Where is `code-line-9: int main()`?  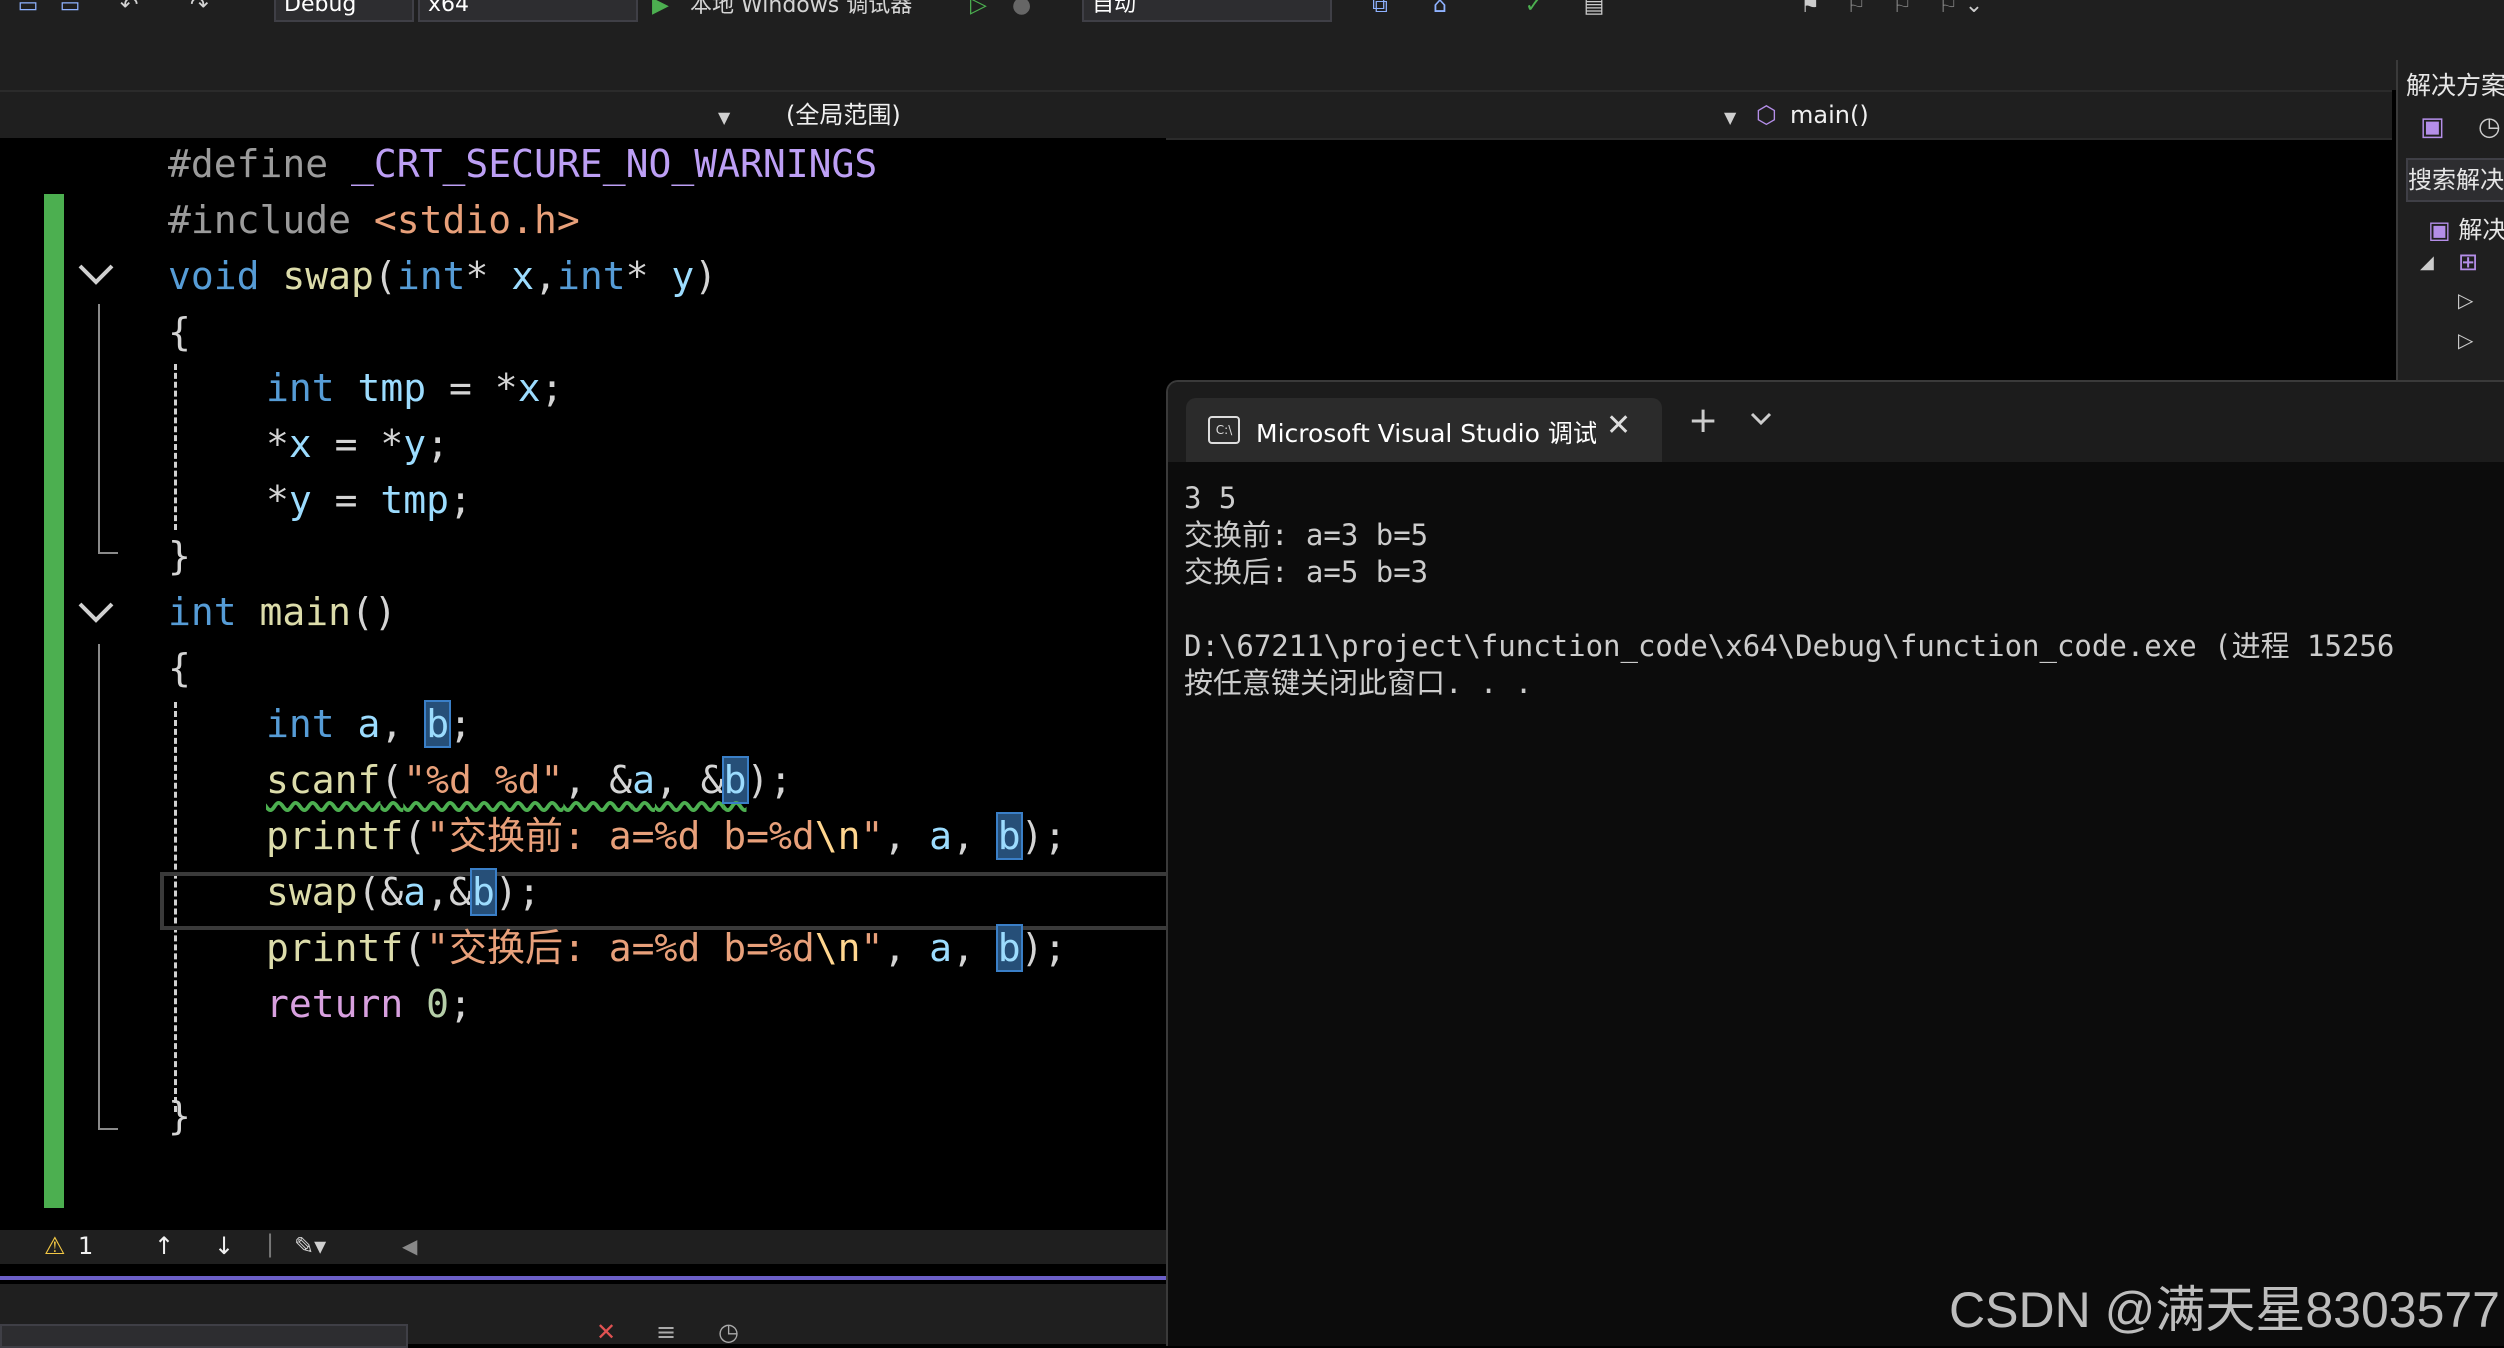 code-line-9: int main() is located at coordinates (282, 612).